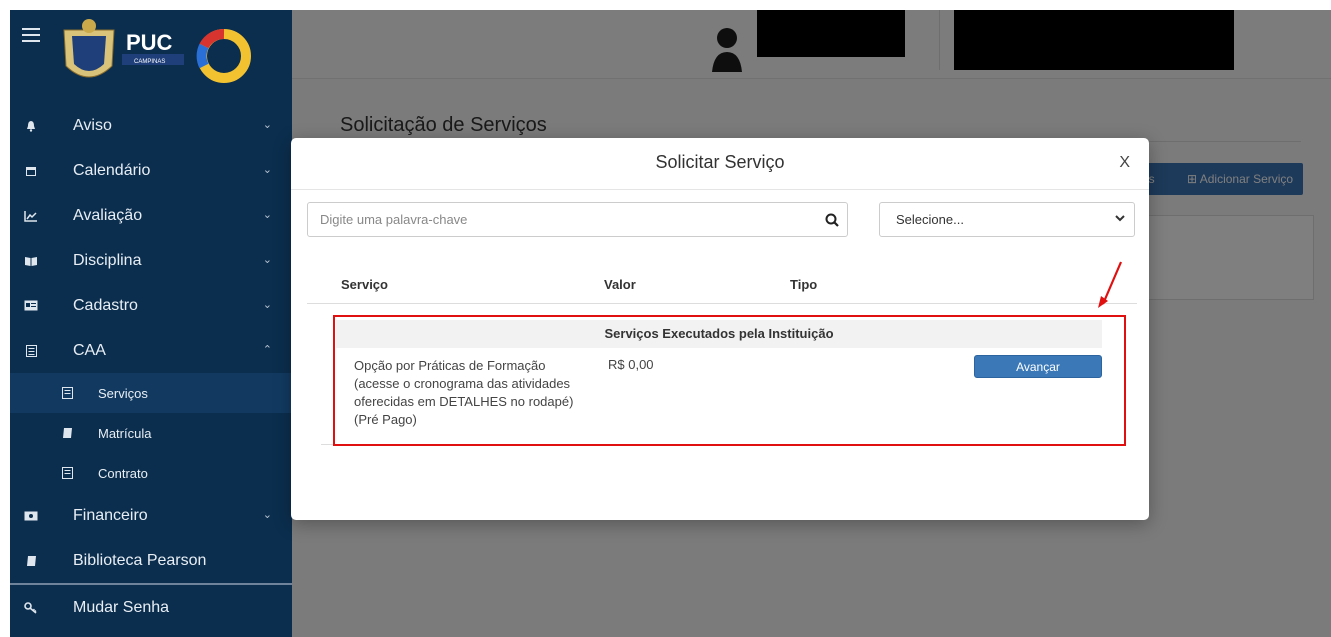 This screenshot has height=637, width=1331. I want to click on sidebar-subitem-contrato: Contrato, so click(151, 473).